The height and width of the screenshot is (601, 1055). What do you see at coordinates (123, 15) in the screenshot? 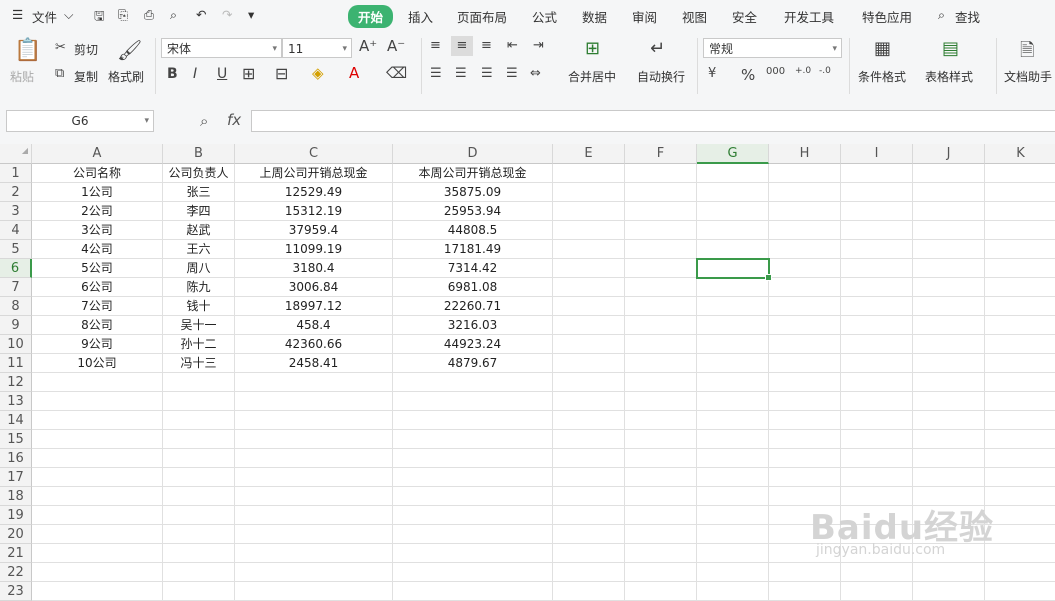
I see `export-pdf-icon: ⎘` at bounding box center [123, 15].